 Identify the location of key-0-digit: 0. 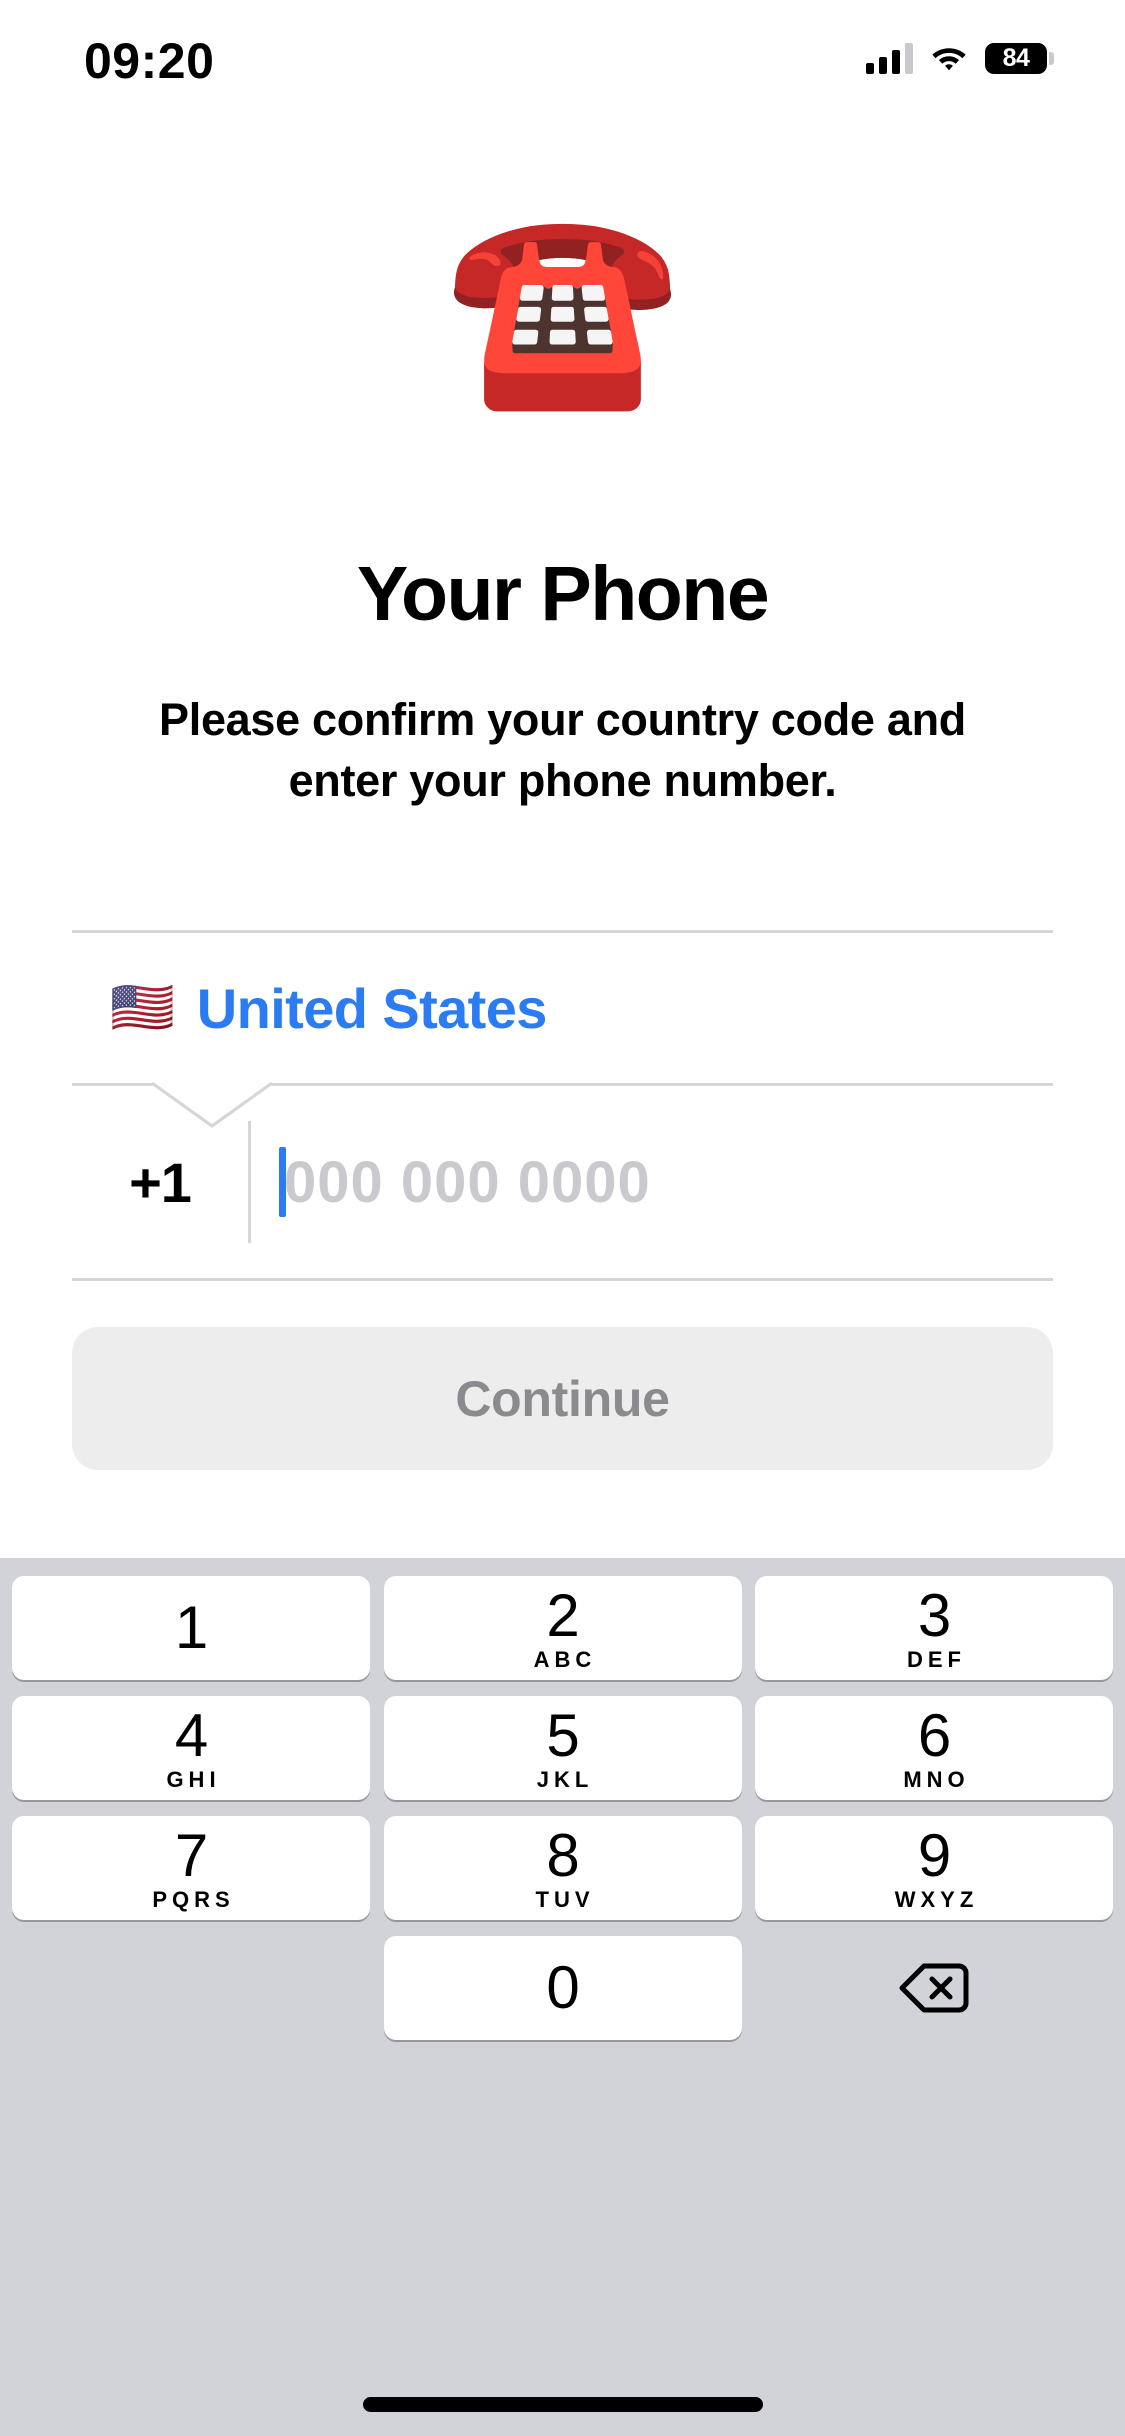
(562, 1987).